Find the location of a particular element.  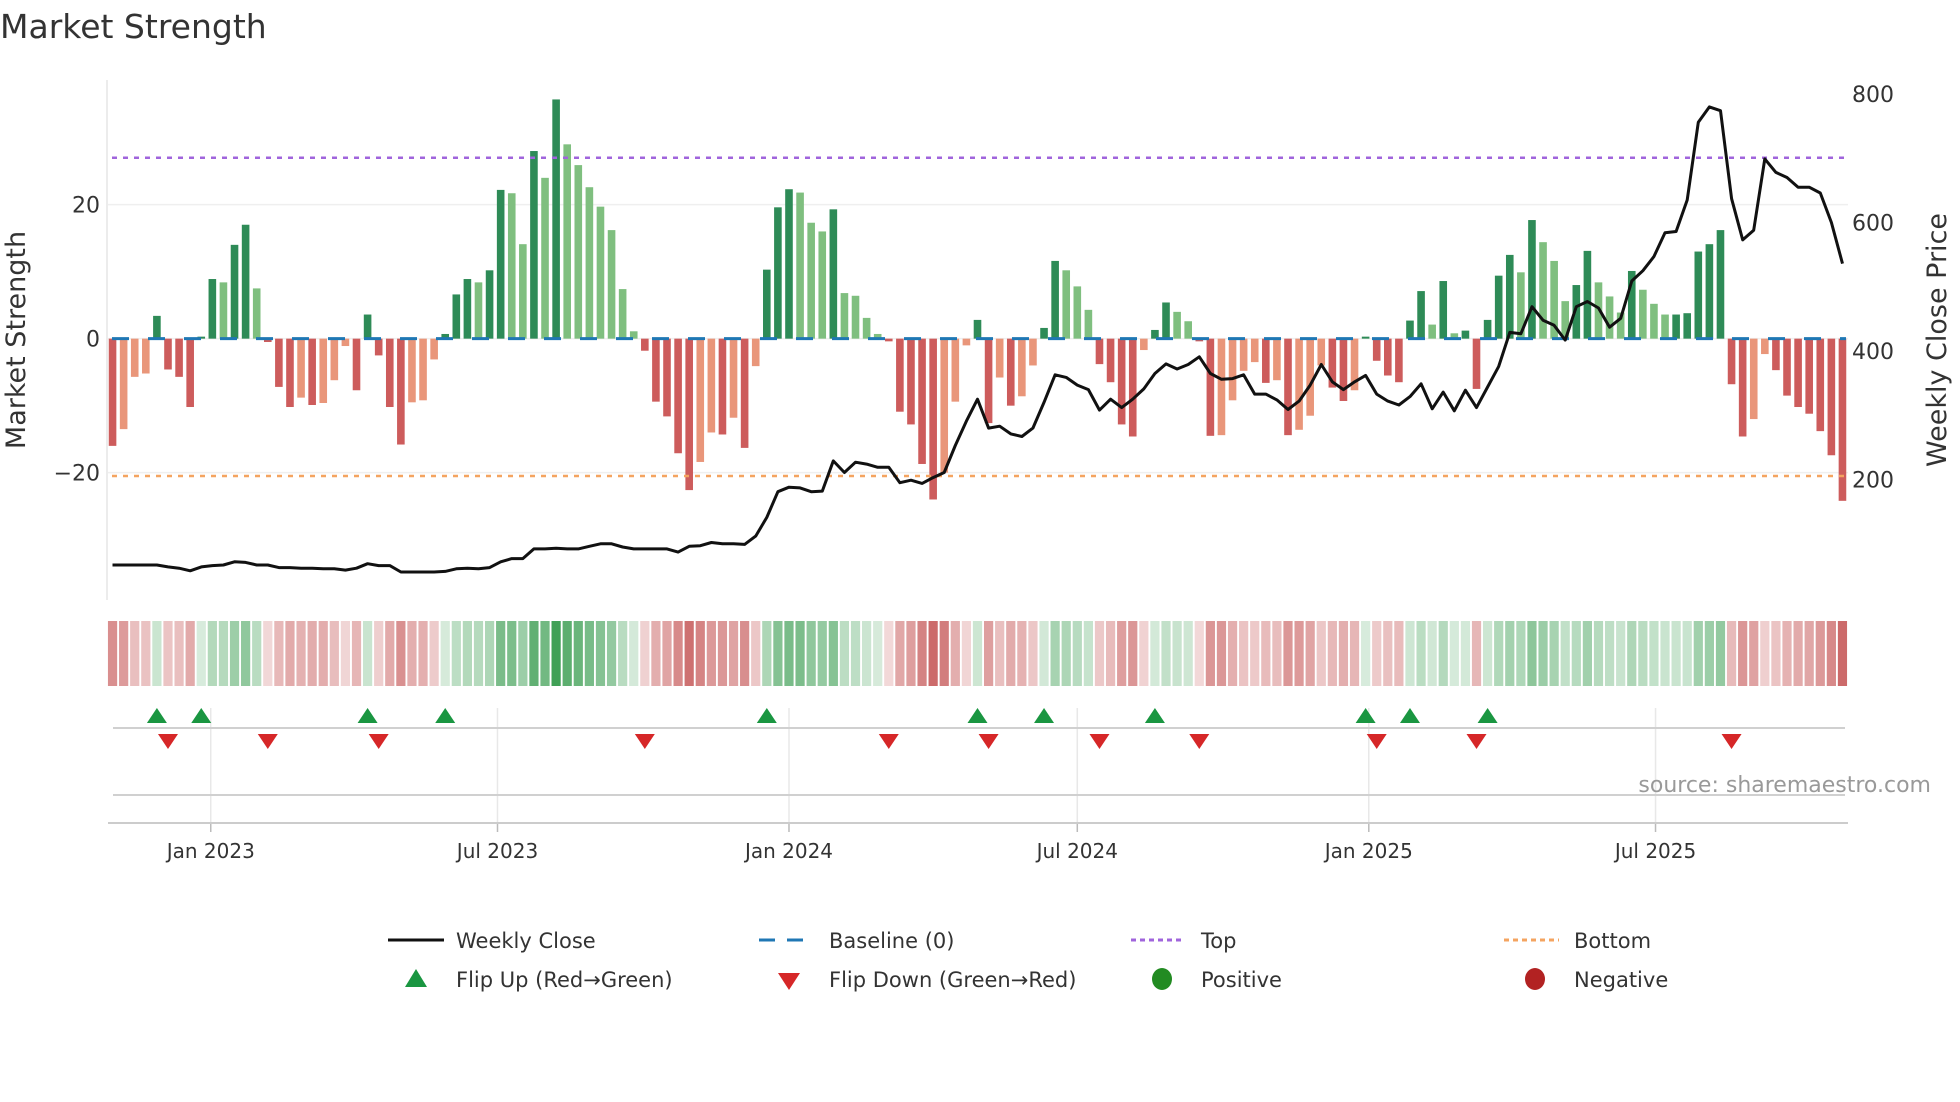

y-axis-title: Market Strength is located at coordinates (16, 340).